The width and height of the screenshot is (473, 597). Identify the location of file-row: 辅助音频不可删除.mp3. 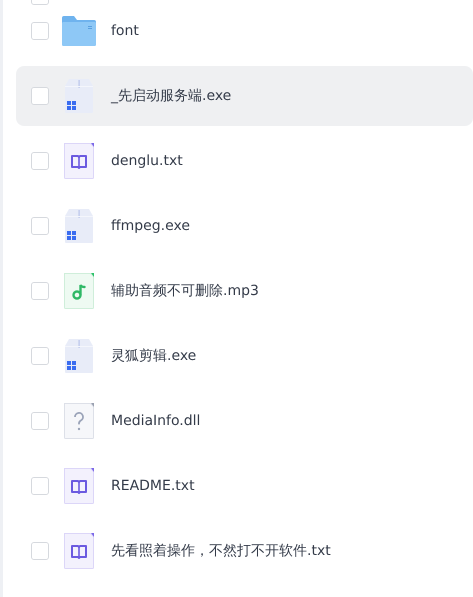
(244, 291).